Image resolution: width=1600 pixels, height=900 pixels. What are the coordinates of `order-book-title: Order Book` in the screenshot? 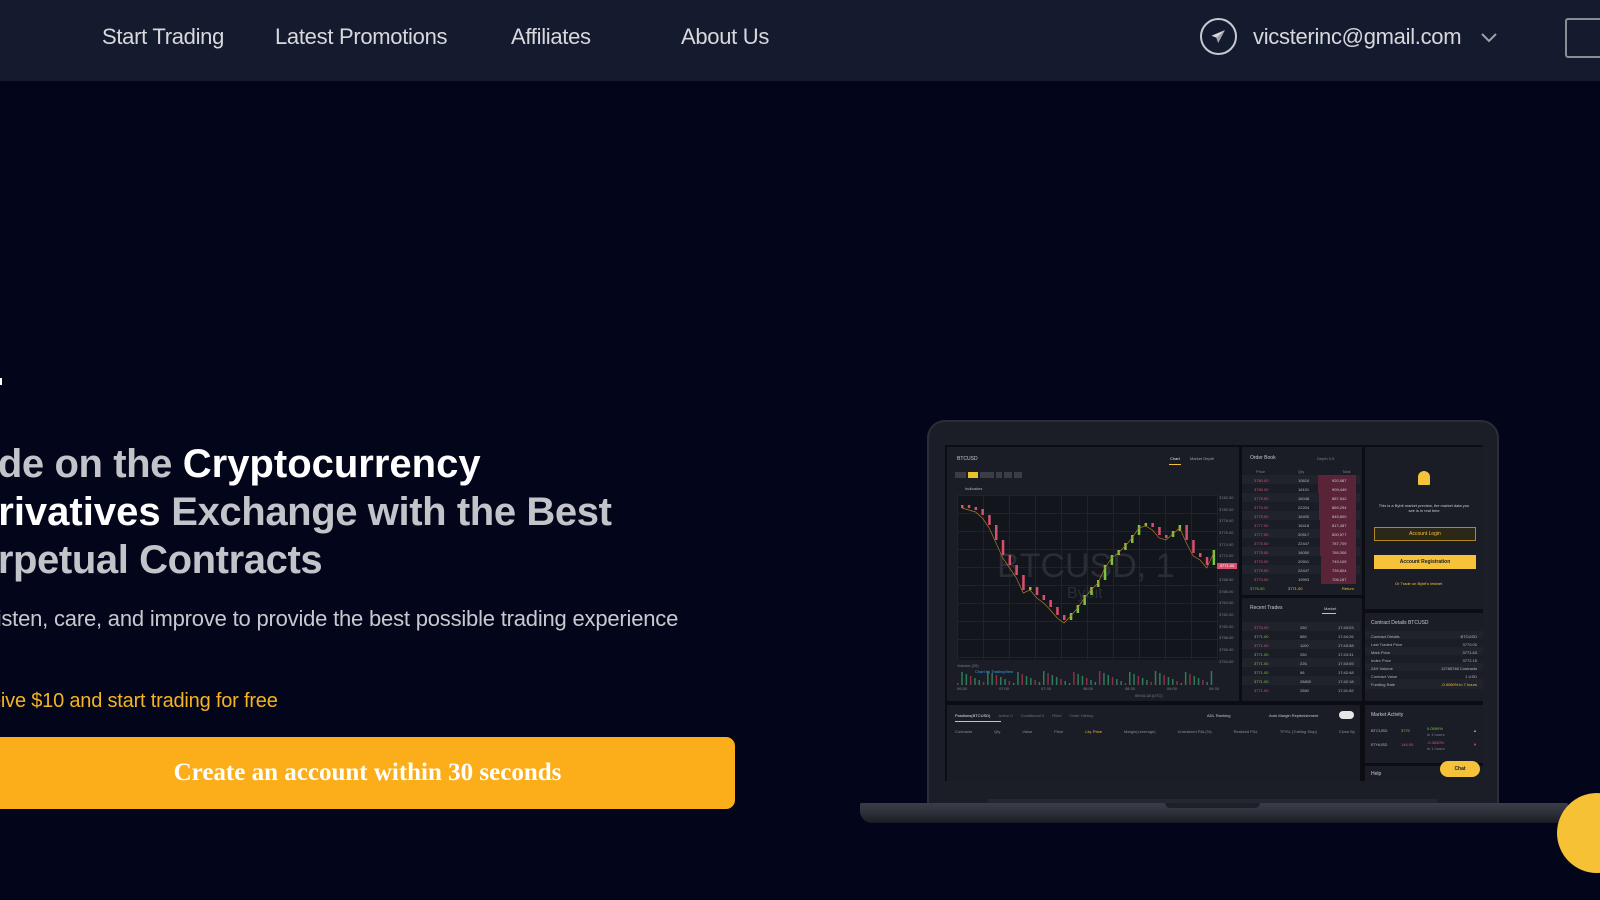 It's located at (1263, 458).